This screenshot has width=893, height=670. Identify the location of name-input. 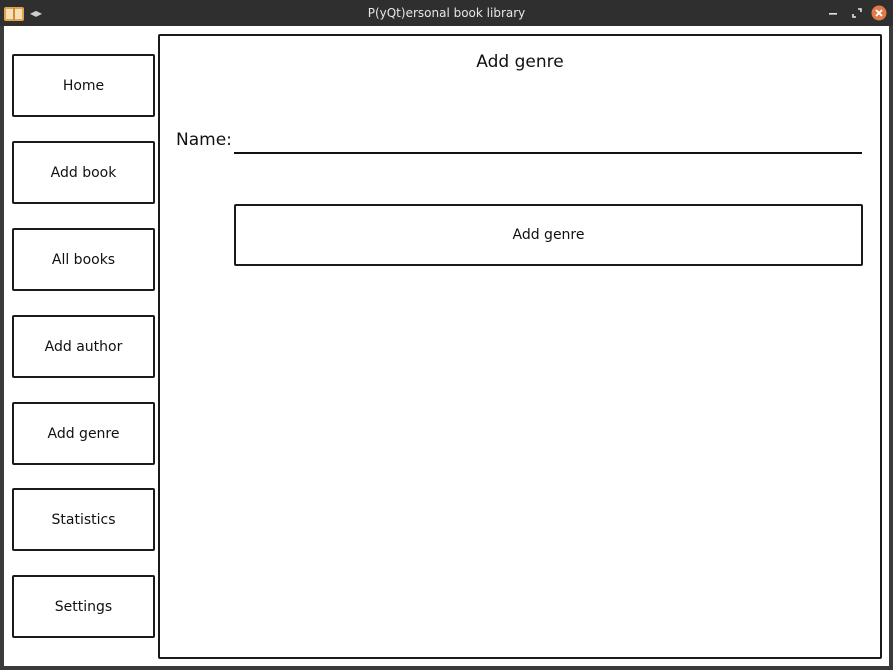
(548, 139).